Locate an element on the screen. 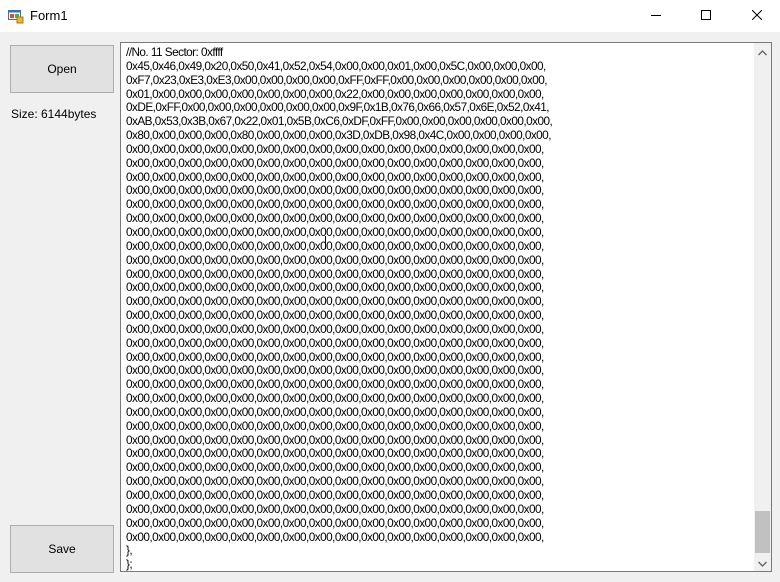  chevron-down-icon is located at coordinates (762, 563).